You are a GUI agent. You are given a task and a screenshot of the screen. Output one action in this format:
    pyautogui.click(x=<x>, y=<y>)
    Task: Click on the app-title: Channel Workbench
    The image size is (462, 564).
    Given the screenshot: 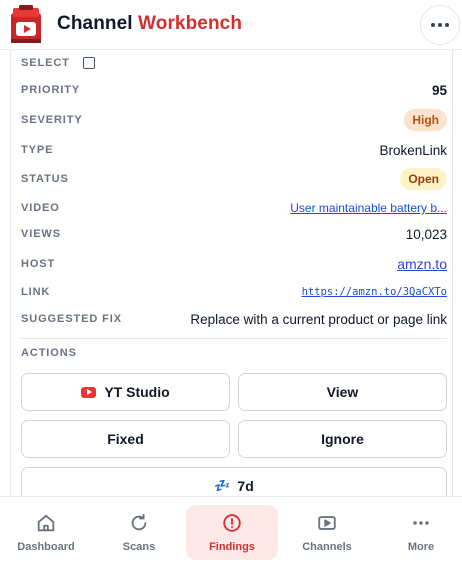 What is the action you would take?
    pyautogui.click(x=149, y=24)
    